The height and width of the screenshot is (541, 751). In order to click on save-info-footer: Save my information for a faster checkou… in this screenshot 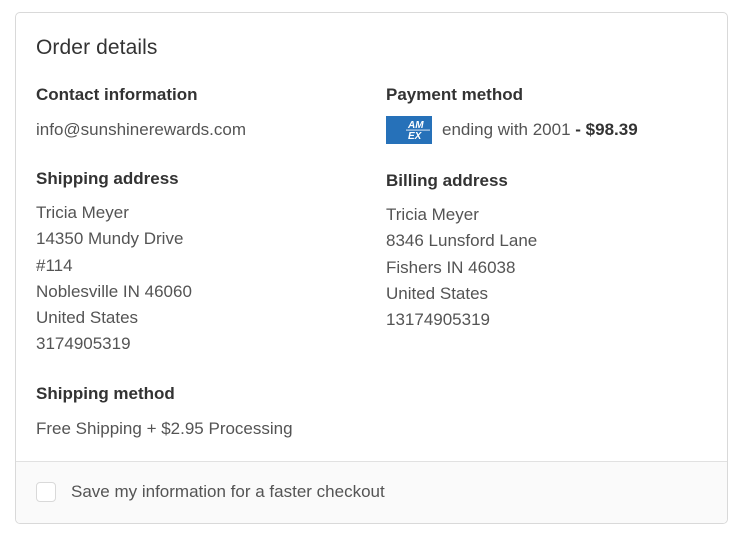, I will do `click(371, 492)`.